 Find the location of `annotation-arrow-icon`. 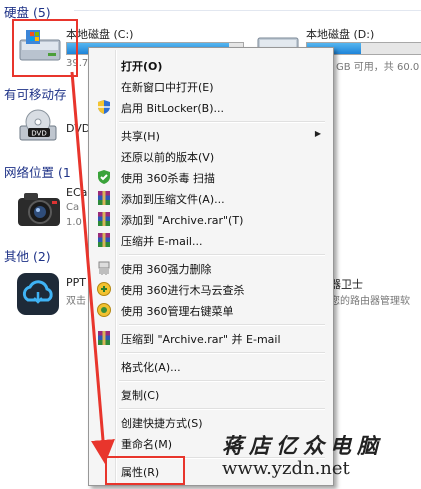

annotation-arrow-icon is located at coordinates (92, 267).